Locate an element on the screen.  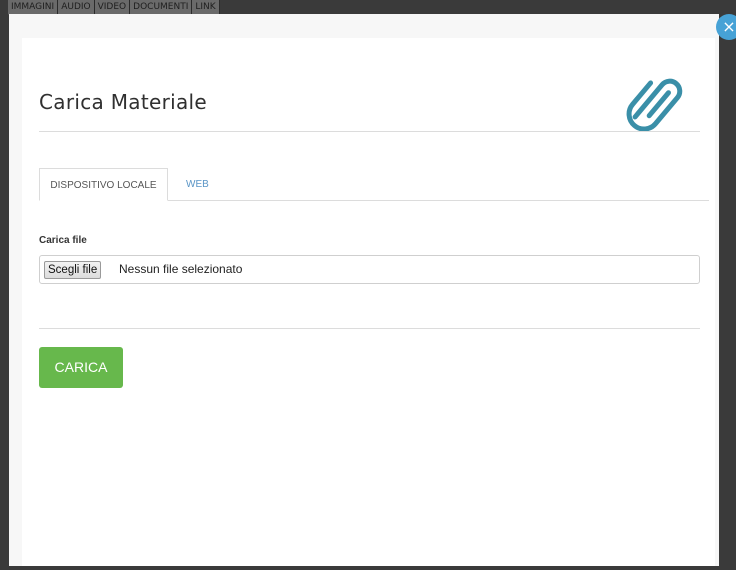
form-divider is located at coordinates (369, 328).